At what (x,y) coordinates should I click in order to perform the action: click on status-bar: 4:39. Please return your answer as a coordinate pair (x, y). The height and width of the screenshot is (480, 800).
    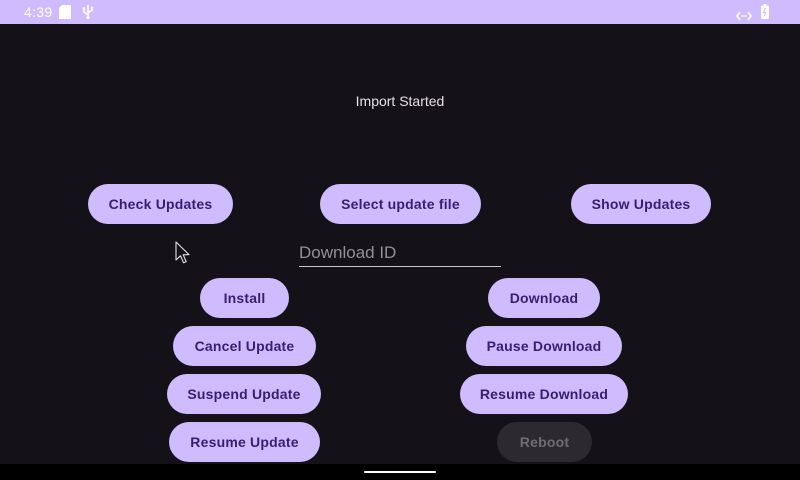
    Looking at the image, I should click on (400, 12).